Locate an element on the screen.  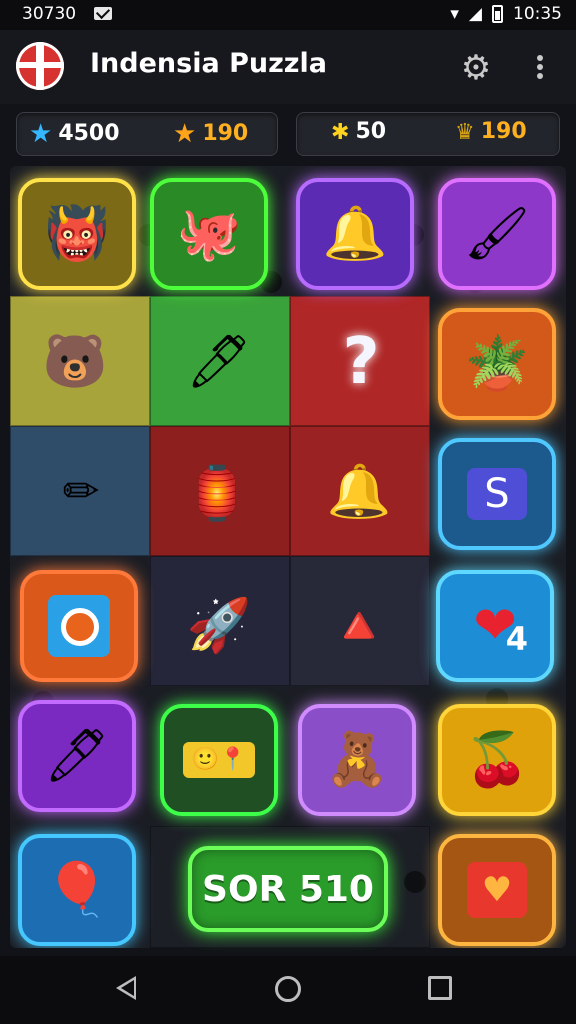
triangle-icon: 🔺 is located at coordinates (359, 626).